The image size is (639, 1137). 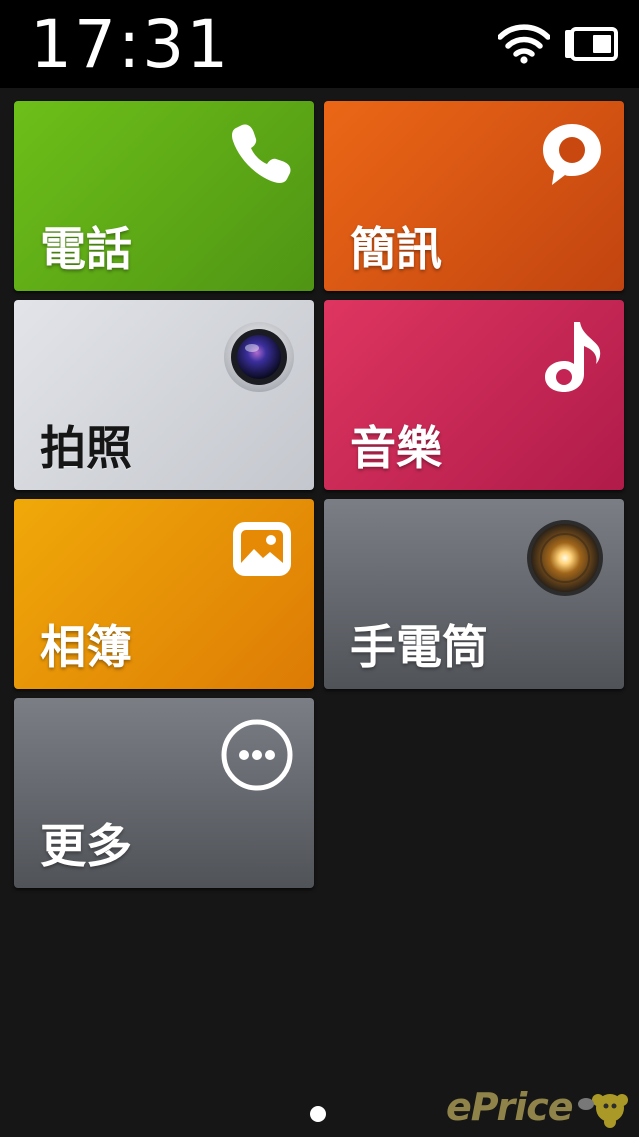 What do you see at coordinates (474, 594) in the screenshot?
I see `tile-flashlight: 手電筒` at bounding box center [474, 594].